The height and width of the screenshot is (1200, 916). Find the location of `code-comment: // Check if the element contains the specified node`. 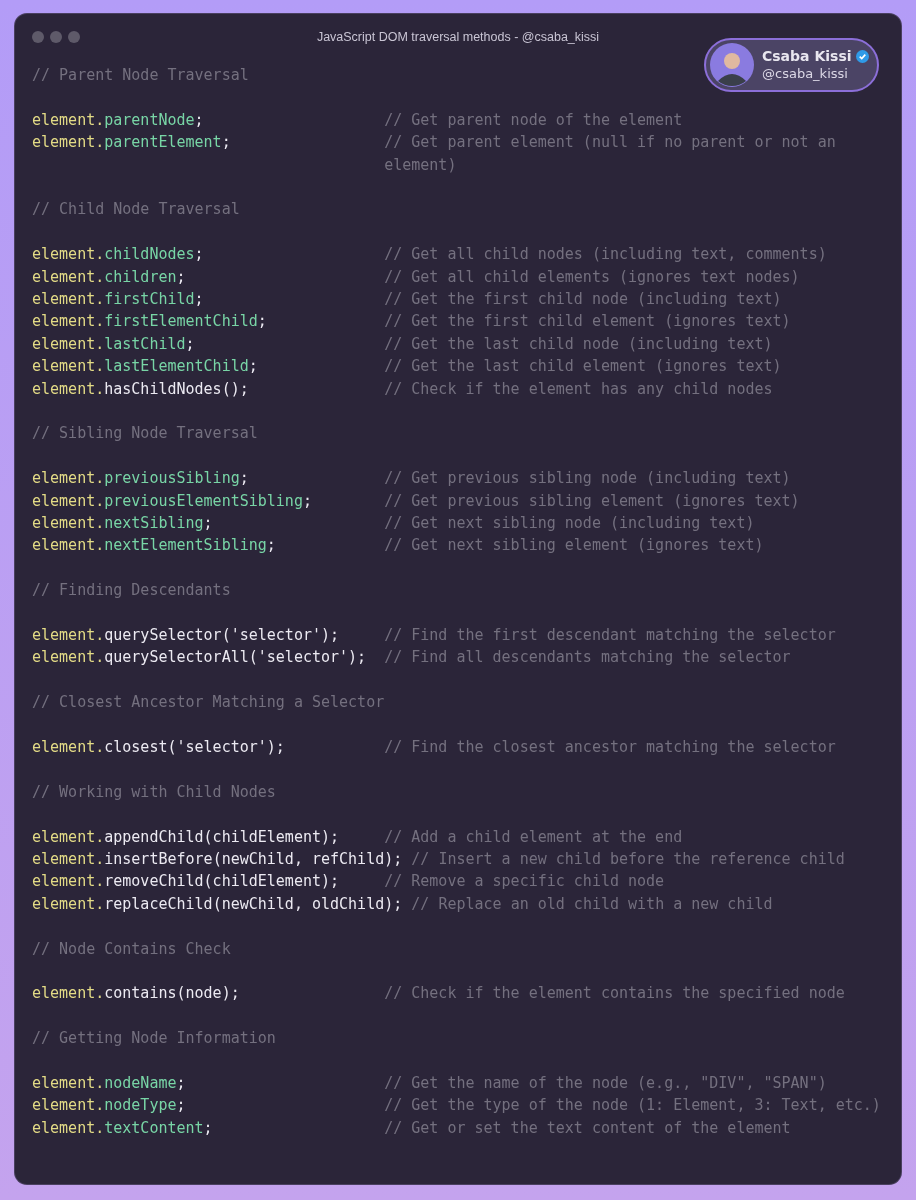

code-comment: // Check if the element contains the specified node is located at coordinates (614, 994).